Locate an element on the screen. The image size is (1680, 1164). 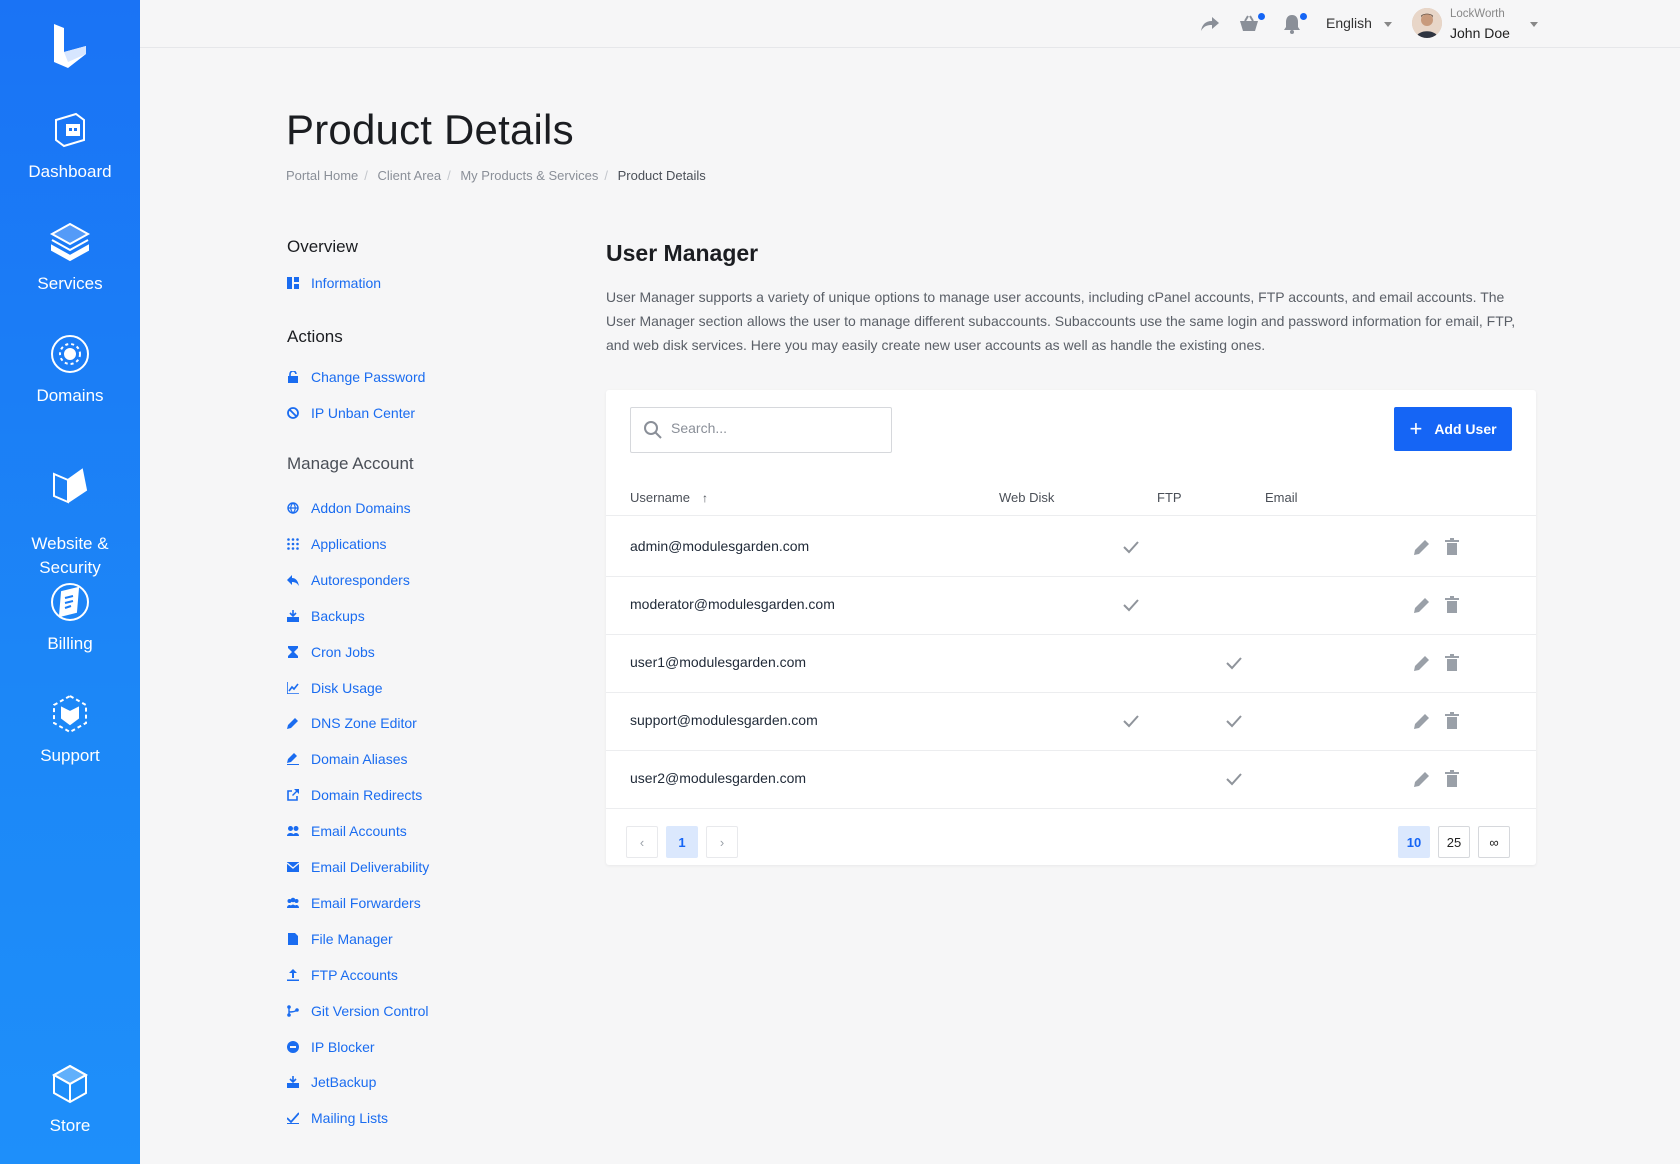
sidebar-item-services: Services is located at coordinates (70, 257).